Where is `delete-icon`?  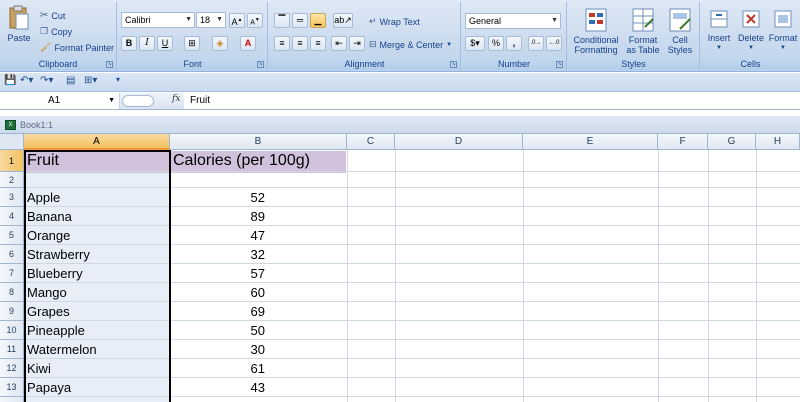 delete-icon is located at coordinates (751, 19).